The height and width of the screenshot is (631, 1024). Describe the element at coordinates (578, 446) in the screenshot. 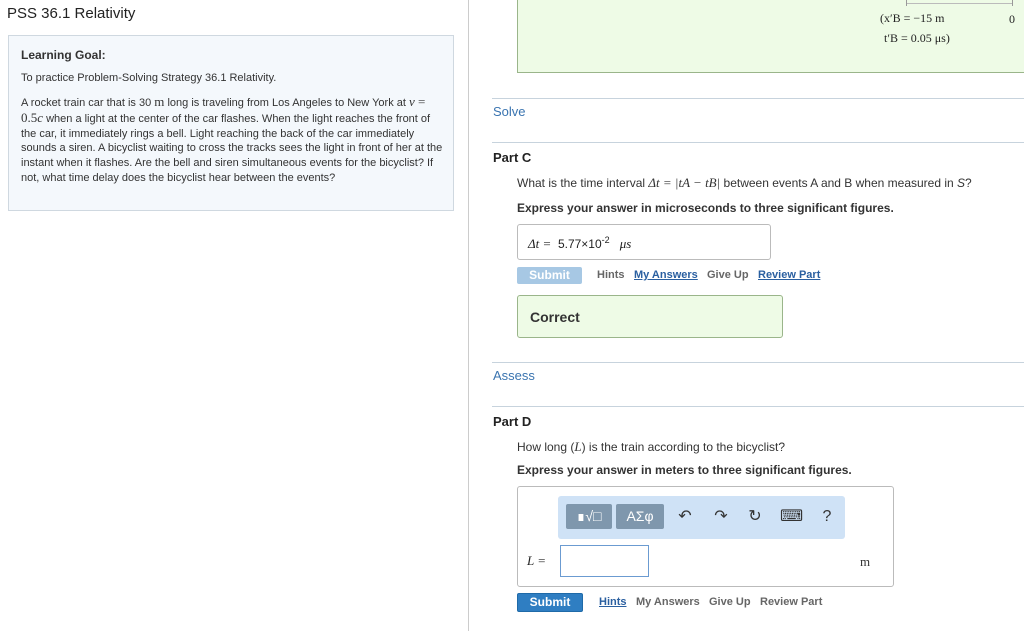

I see `question-var-l: L` at that location.